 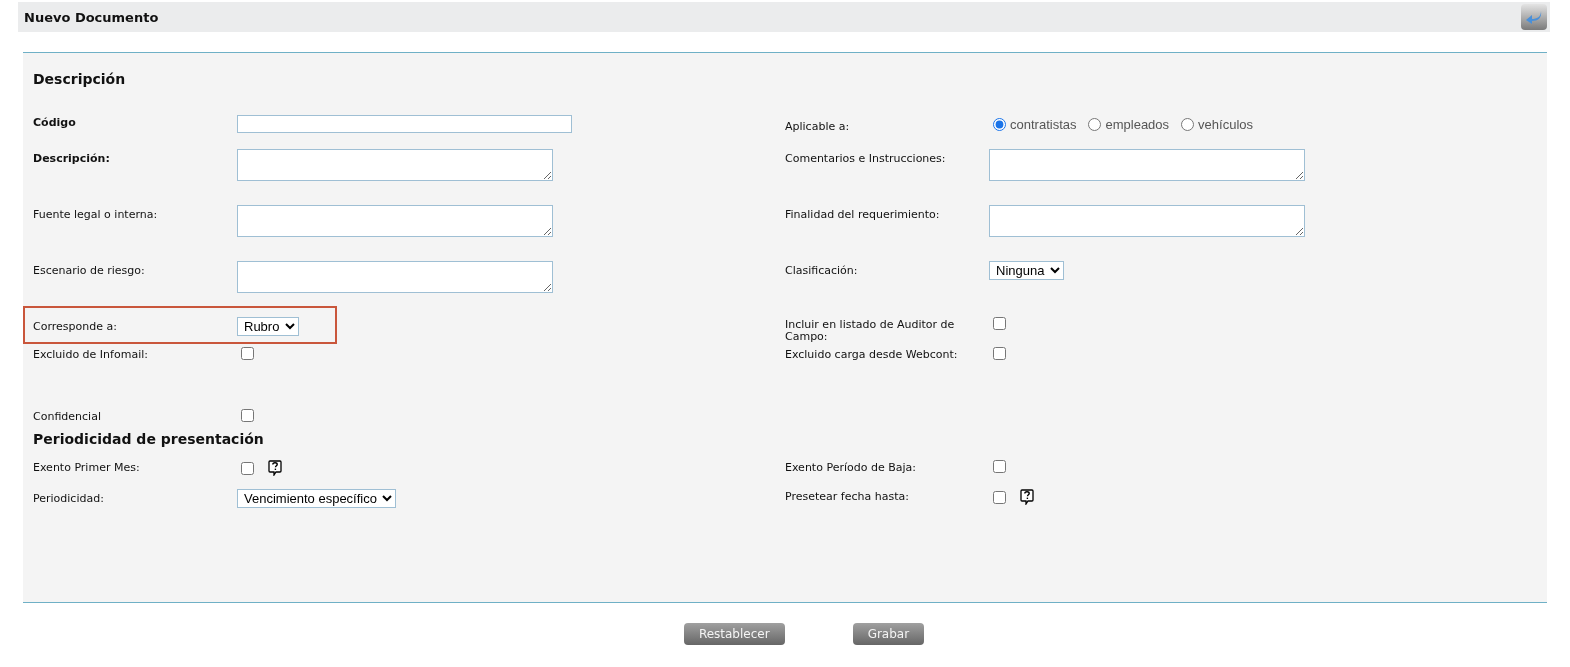 What do you see at coordinates (851, 467) in the screenshot?
I see `field-label: Exento Período de Baja:` at bounding box center [851, 467].